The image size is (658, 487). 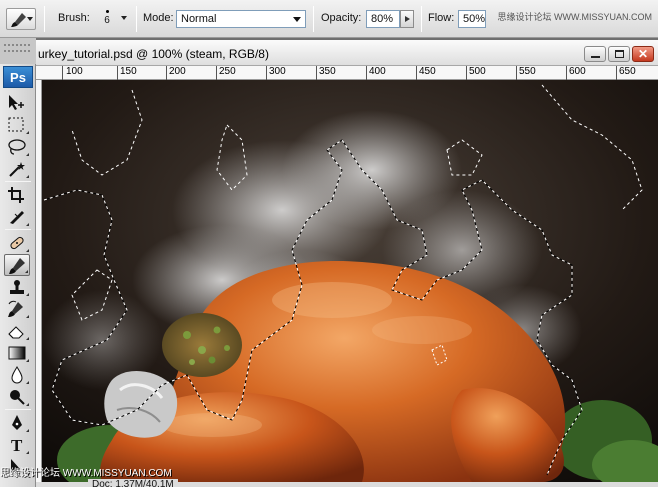 I want to click on ruler-label: 250, so click(x=227, y=71).